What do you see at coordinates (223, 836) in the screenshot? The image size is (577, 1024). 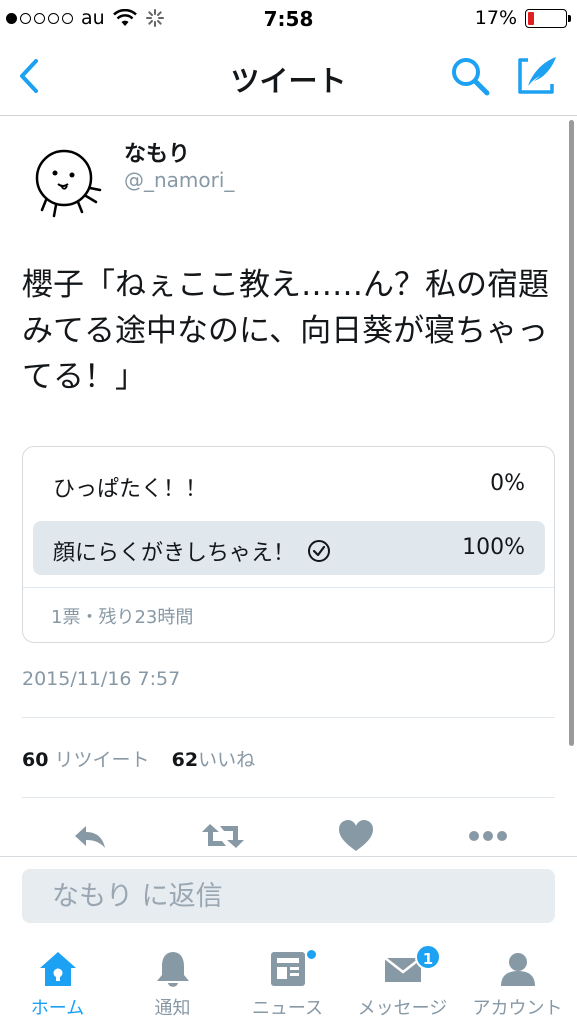 I see `retweet-icon` at bounding box center [223, 836].